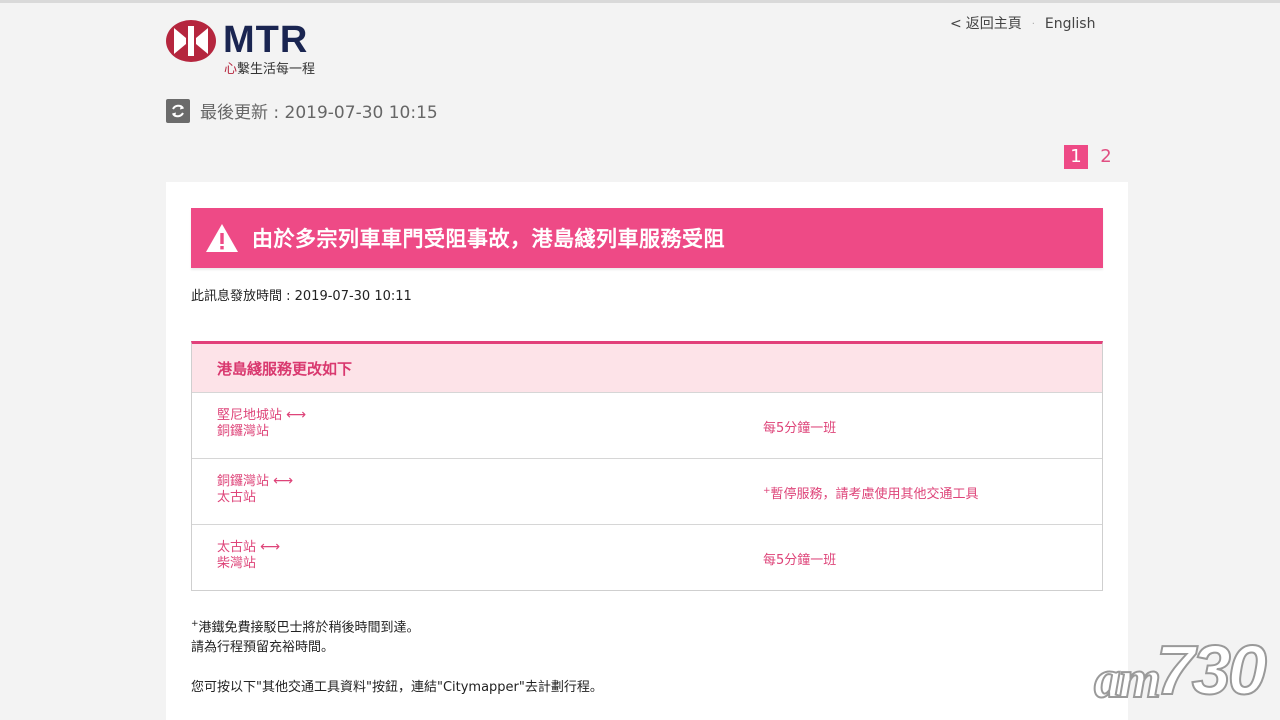 Image resolution: width=1280 pixels, height=720 pixels. I want to click on alert-banner: 由於多宗列車車門受阻事故，港島綫列車服務受阻, so click(647, 238).